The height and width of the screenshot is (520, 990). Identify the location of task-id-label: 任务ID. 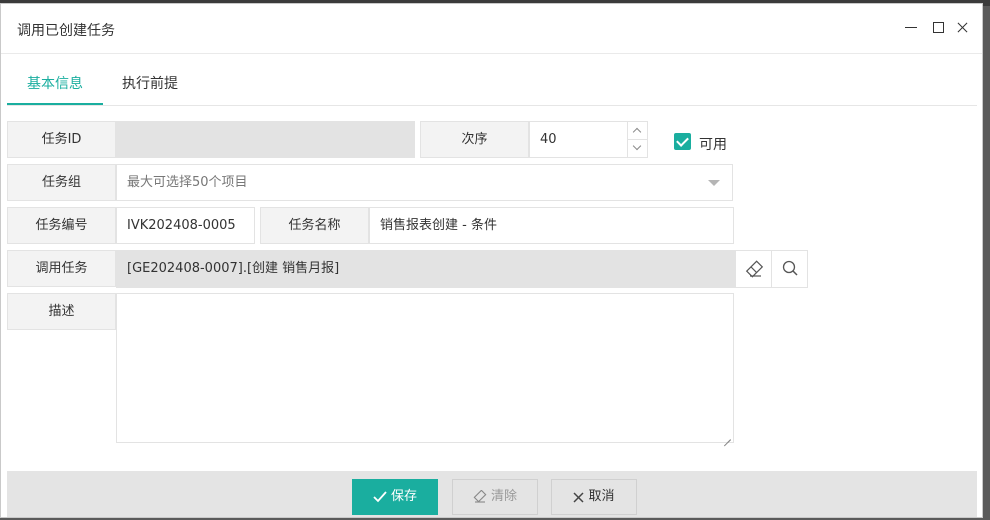
(61, 139).